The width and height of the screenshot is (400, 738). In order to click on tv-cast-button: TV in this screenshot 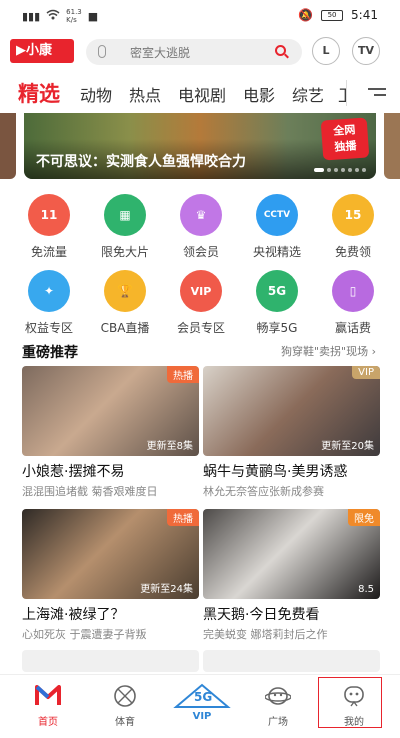, I will do `click(366, 51)`.